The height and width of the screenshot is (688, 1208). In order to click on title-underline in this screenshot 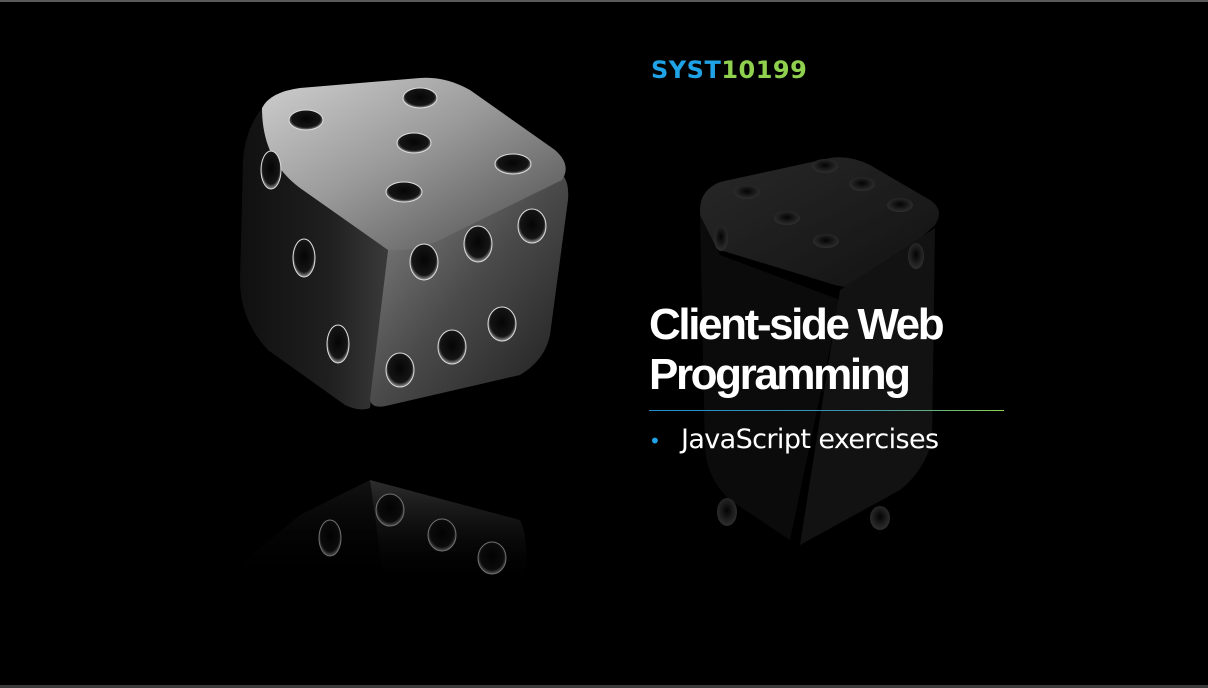, I will do `click(826, 410)`.